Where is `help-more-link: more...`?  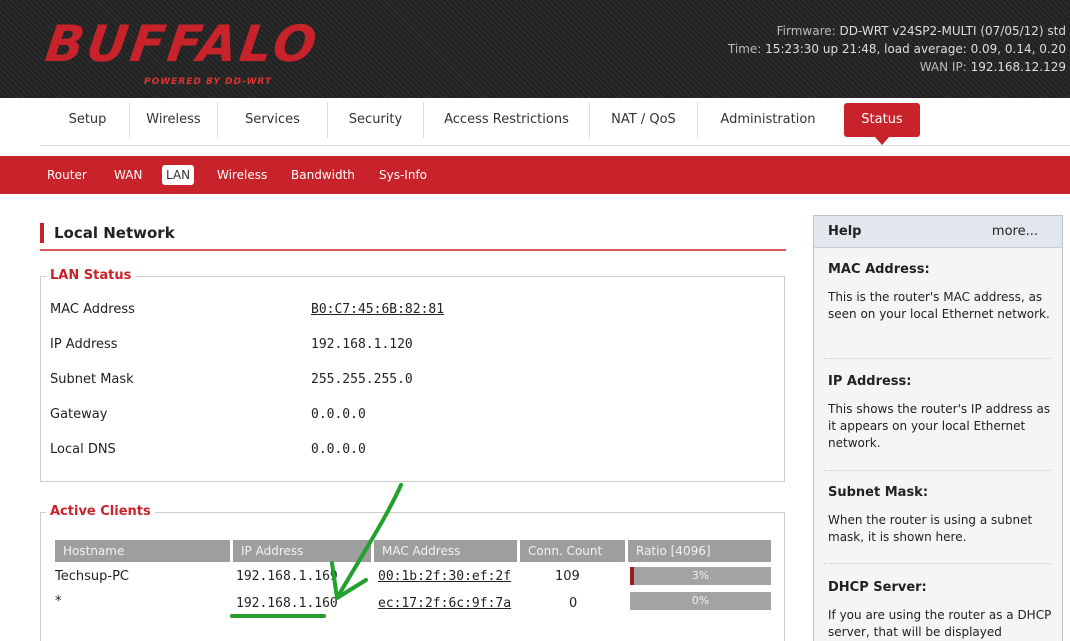
help-more-link: more... is located at coordinates (1015, 231).